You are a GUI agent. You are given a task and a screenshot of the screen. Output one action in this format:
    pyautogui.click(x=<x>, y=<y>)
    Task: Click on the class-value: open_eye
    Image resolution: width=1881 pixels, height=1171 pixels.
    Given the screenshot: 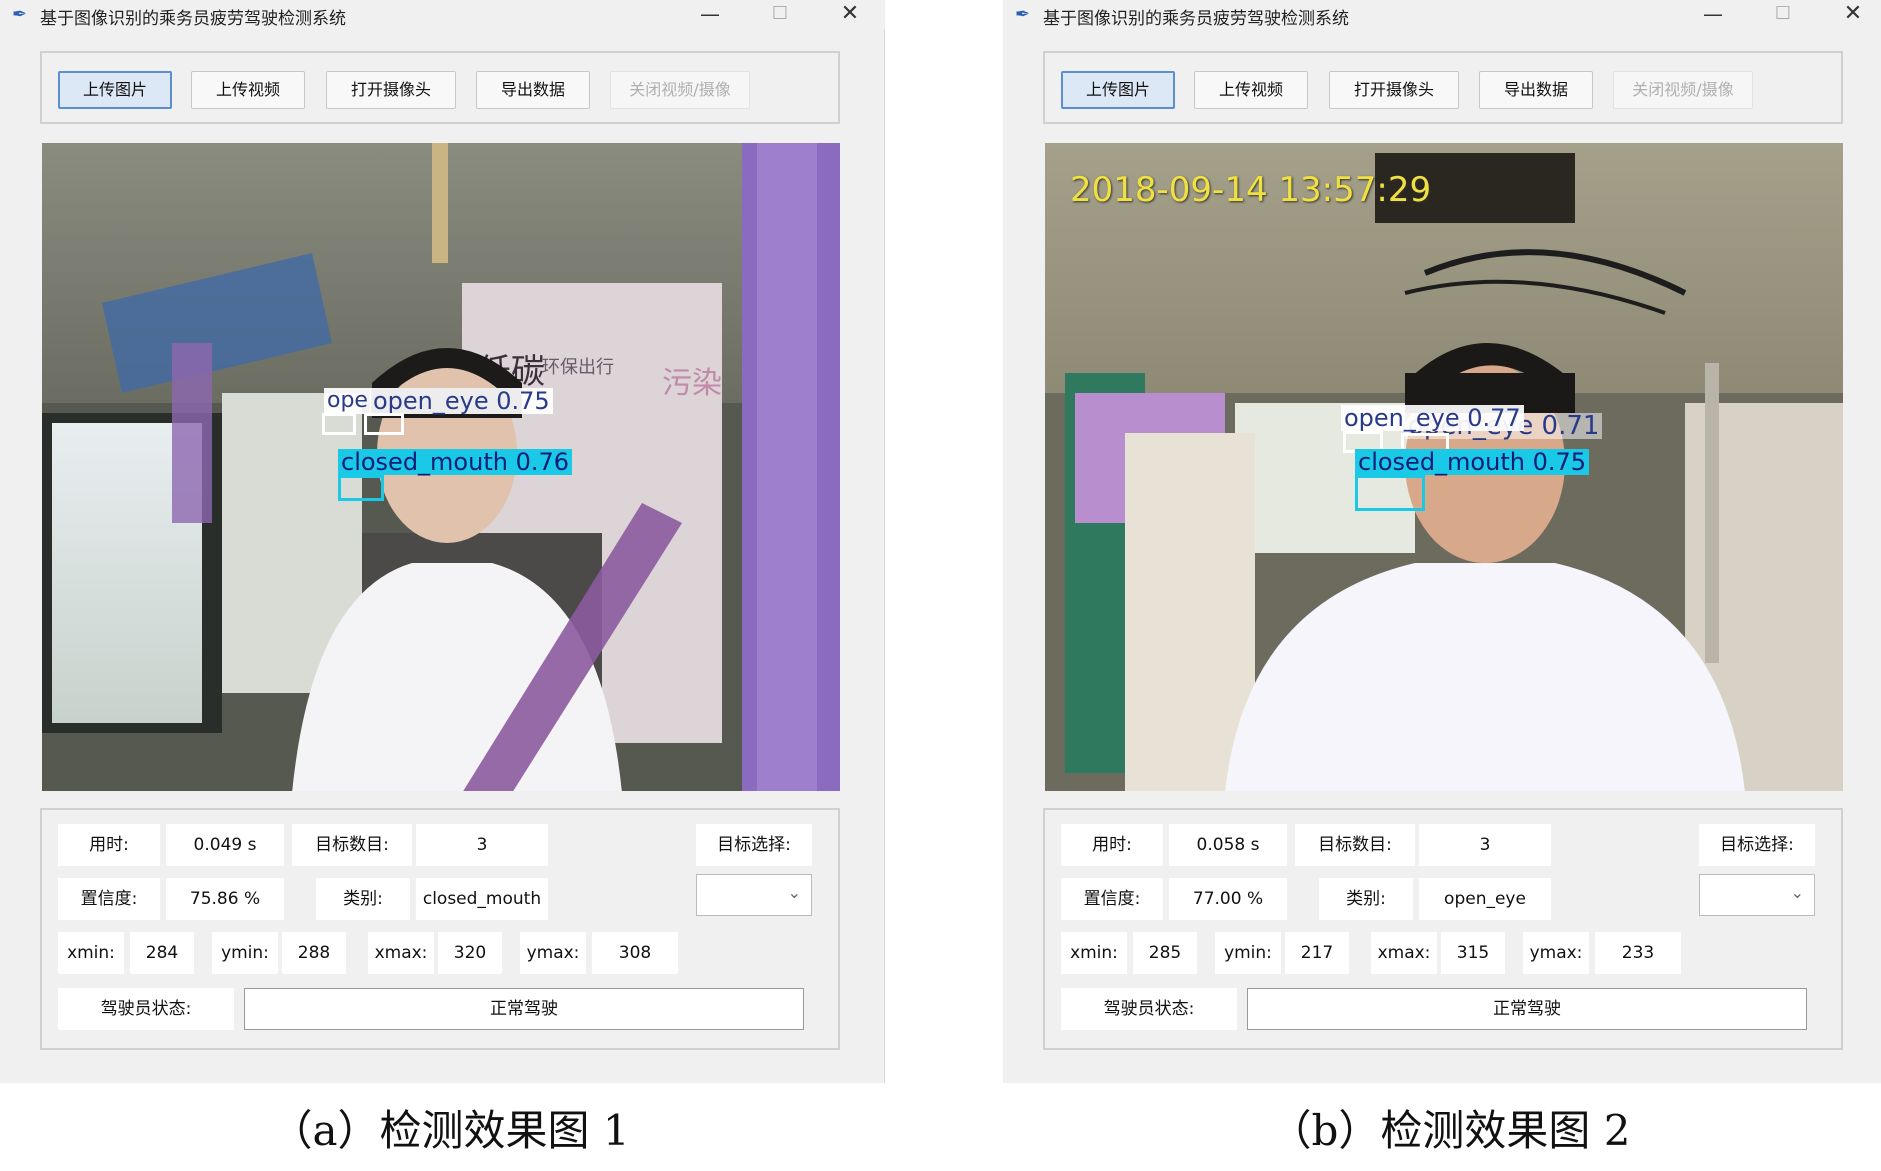 What is the action you would take?
    pyautogui.click(x=1485, y=899)
    